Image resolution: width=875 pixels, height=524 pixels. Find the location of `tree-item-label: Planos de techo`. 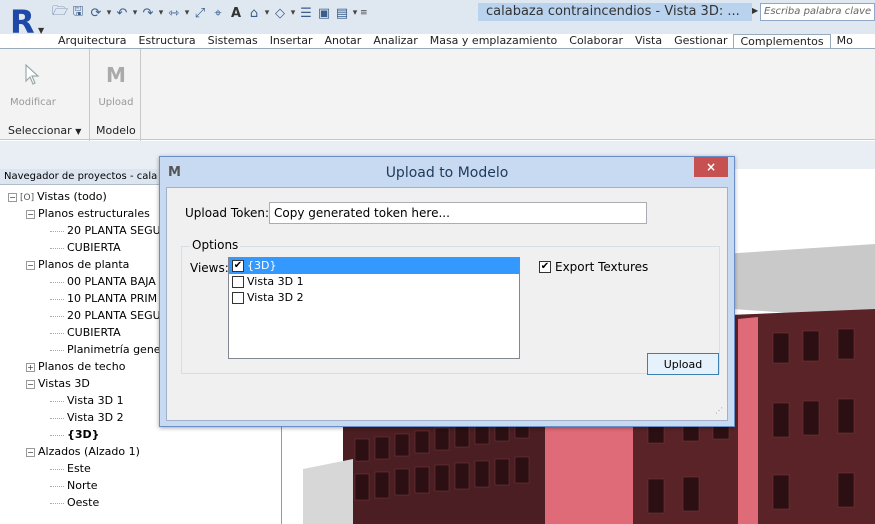

tree-item-label: Planos de techo is located at coordinates (82, 366).